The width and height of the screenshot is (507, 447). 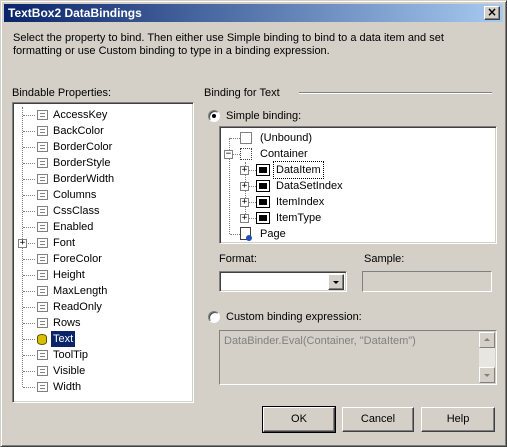 I want to click on format-label: Format:, so click(x=238, y=259).